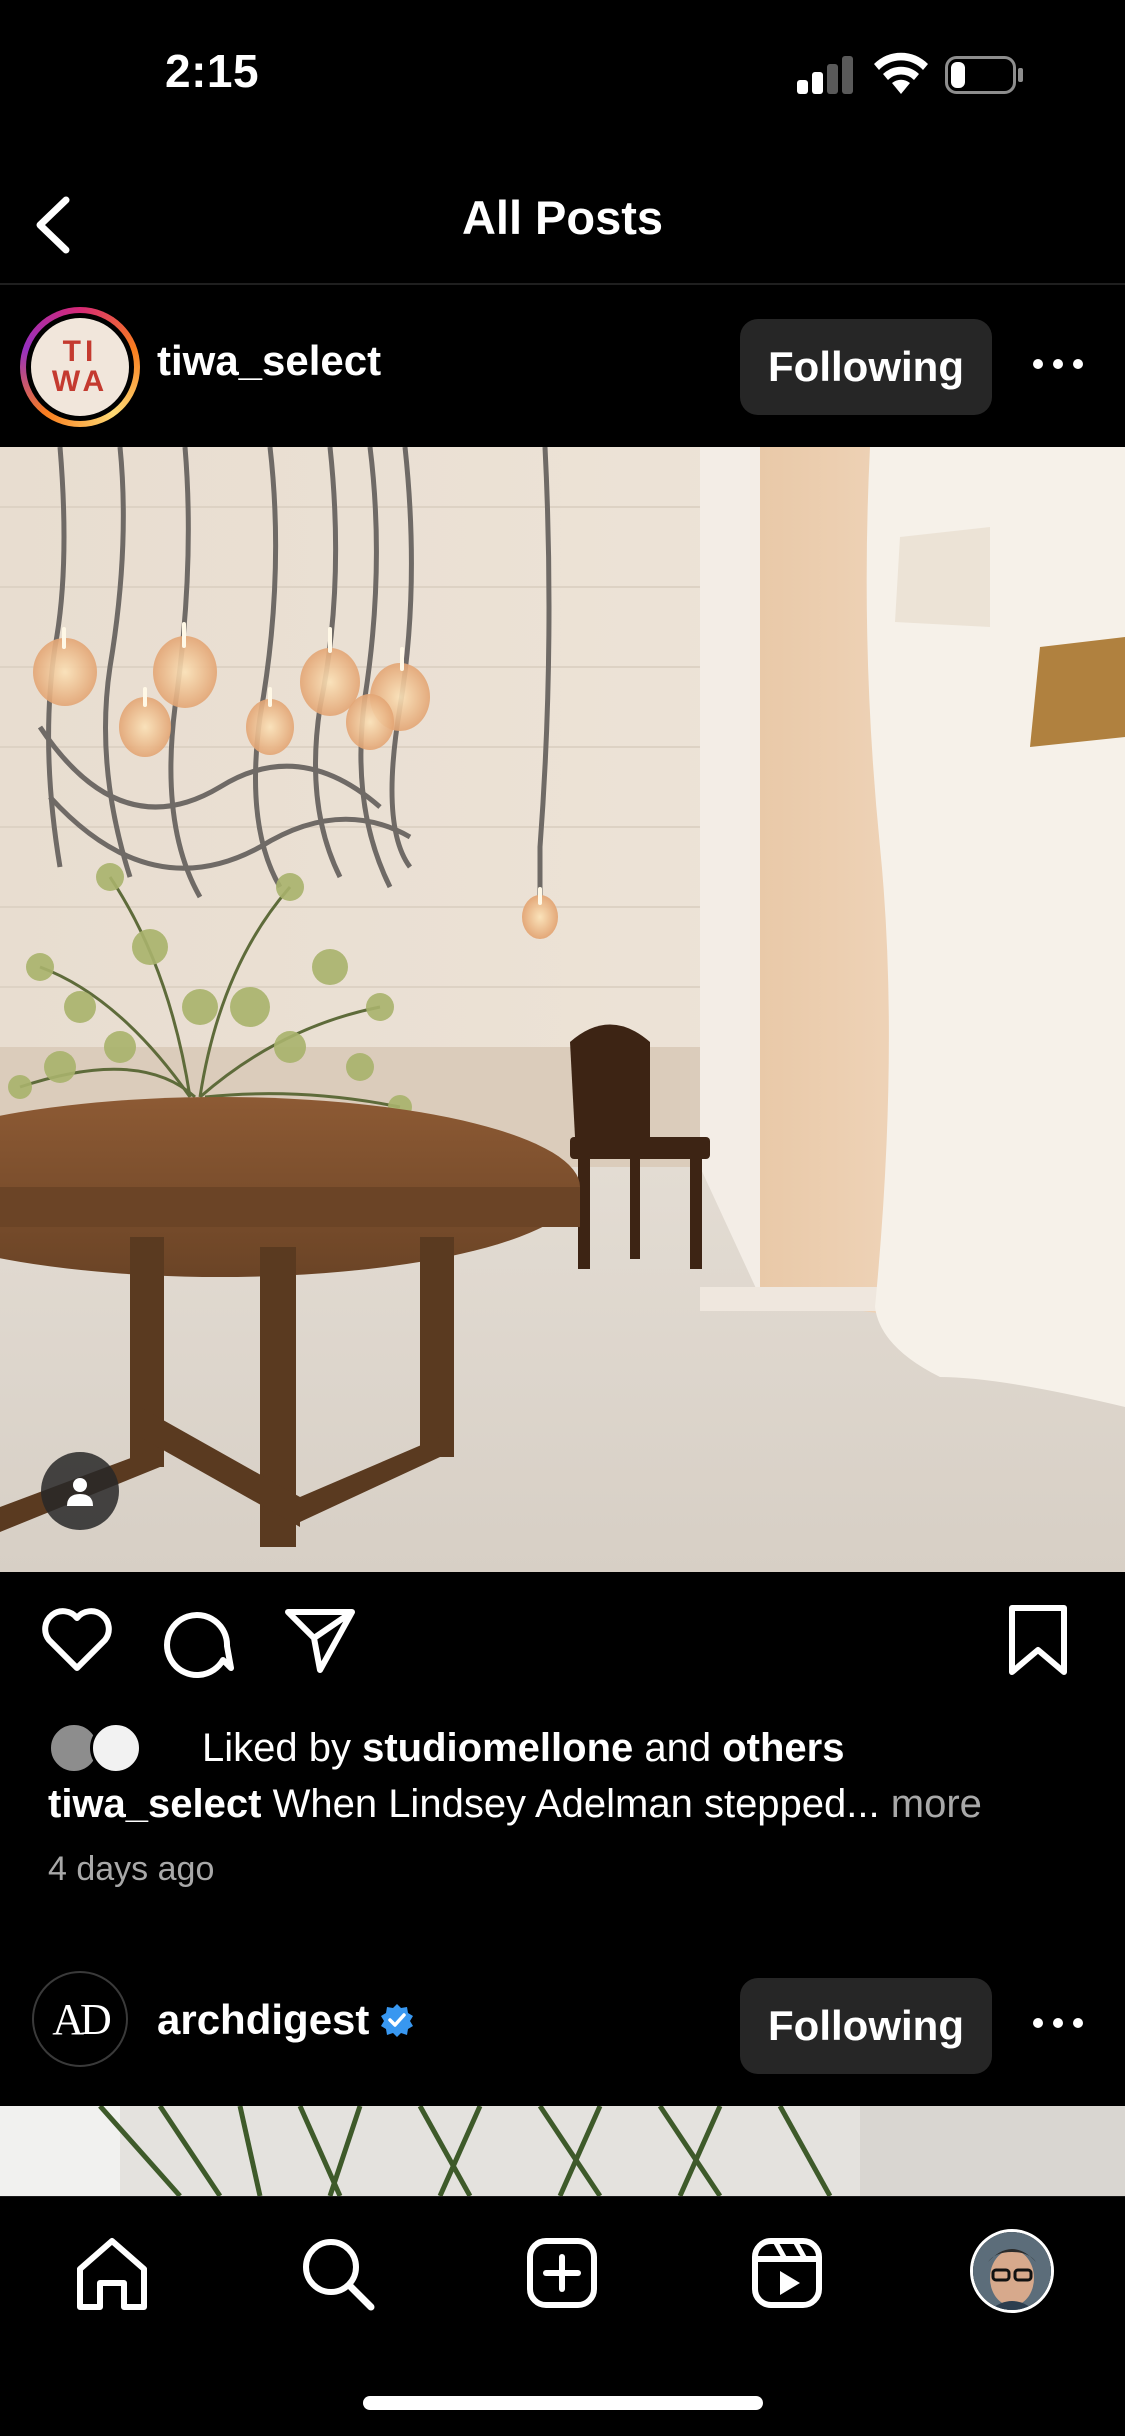 This screenshot has width=1125, height=2436. What do you see at coordinates (80, 381) in the screenshot?
I see `avatar-text-bottom: WA` at bounding box center [80, 381].